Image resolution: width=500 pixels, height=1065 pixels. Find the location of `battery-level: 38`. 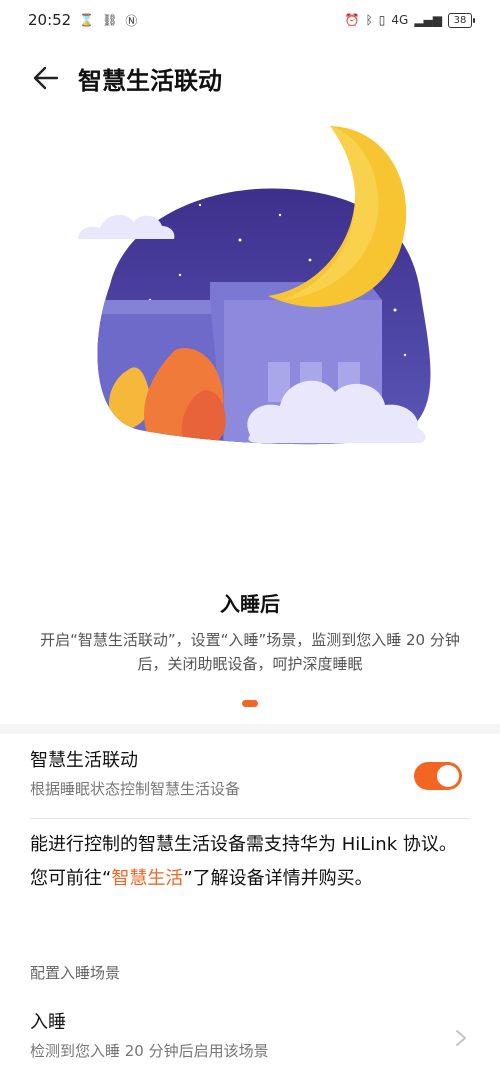

battery-level: 38 is located at coordinates (460, 20).